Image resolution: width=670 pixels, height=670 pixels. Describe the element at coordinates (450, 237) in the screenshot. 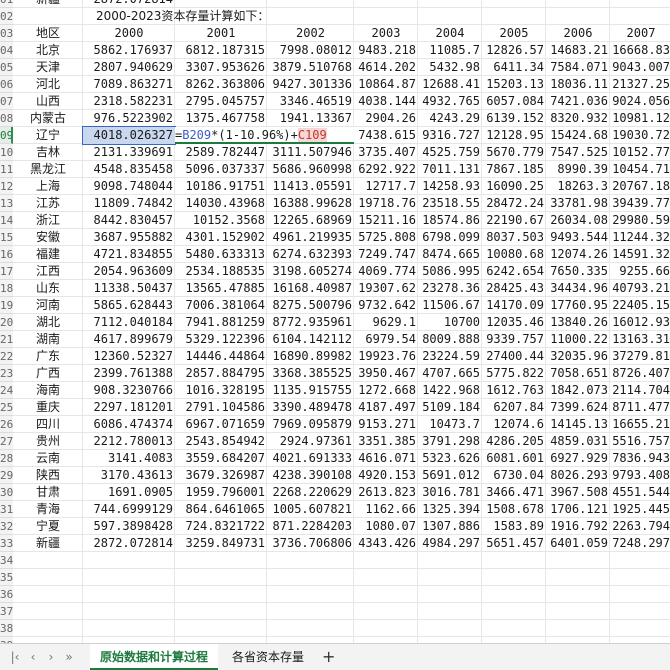

I see `cell-value: 6798.099` at that location.